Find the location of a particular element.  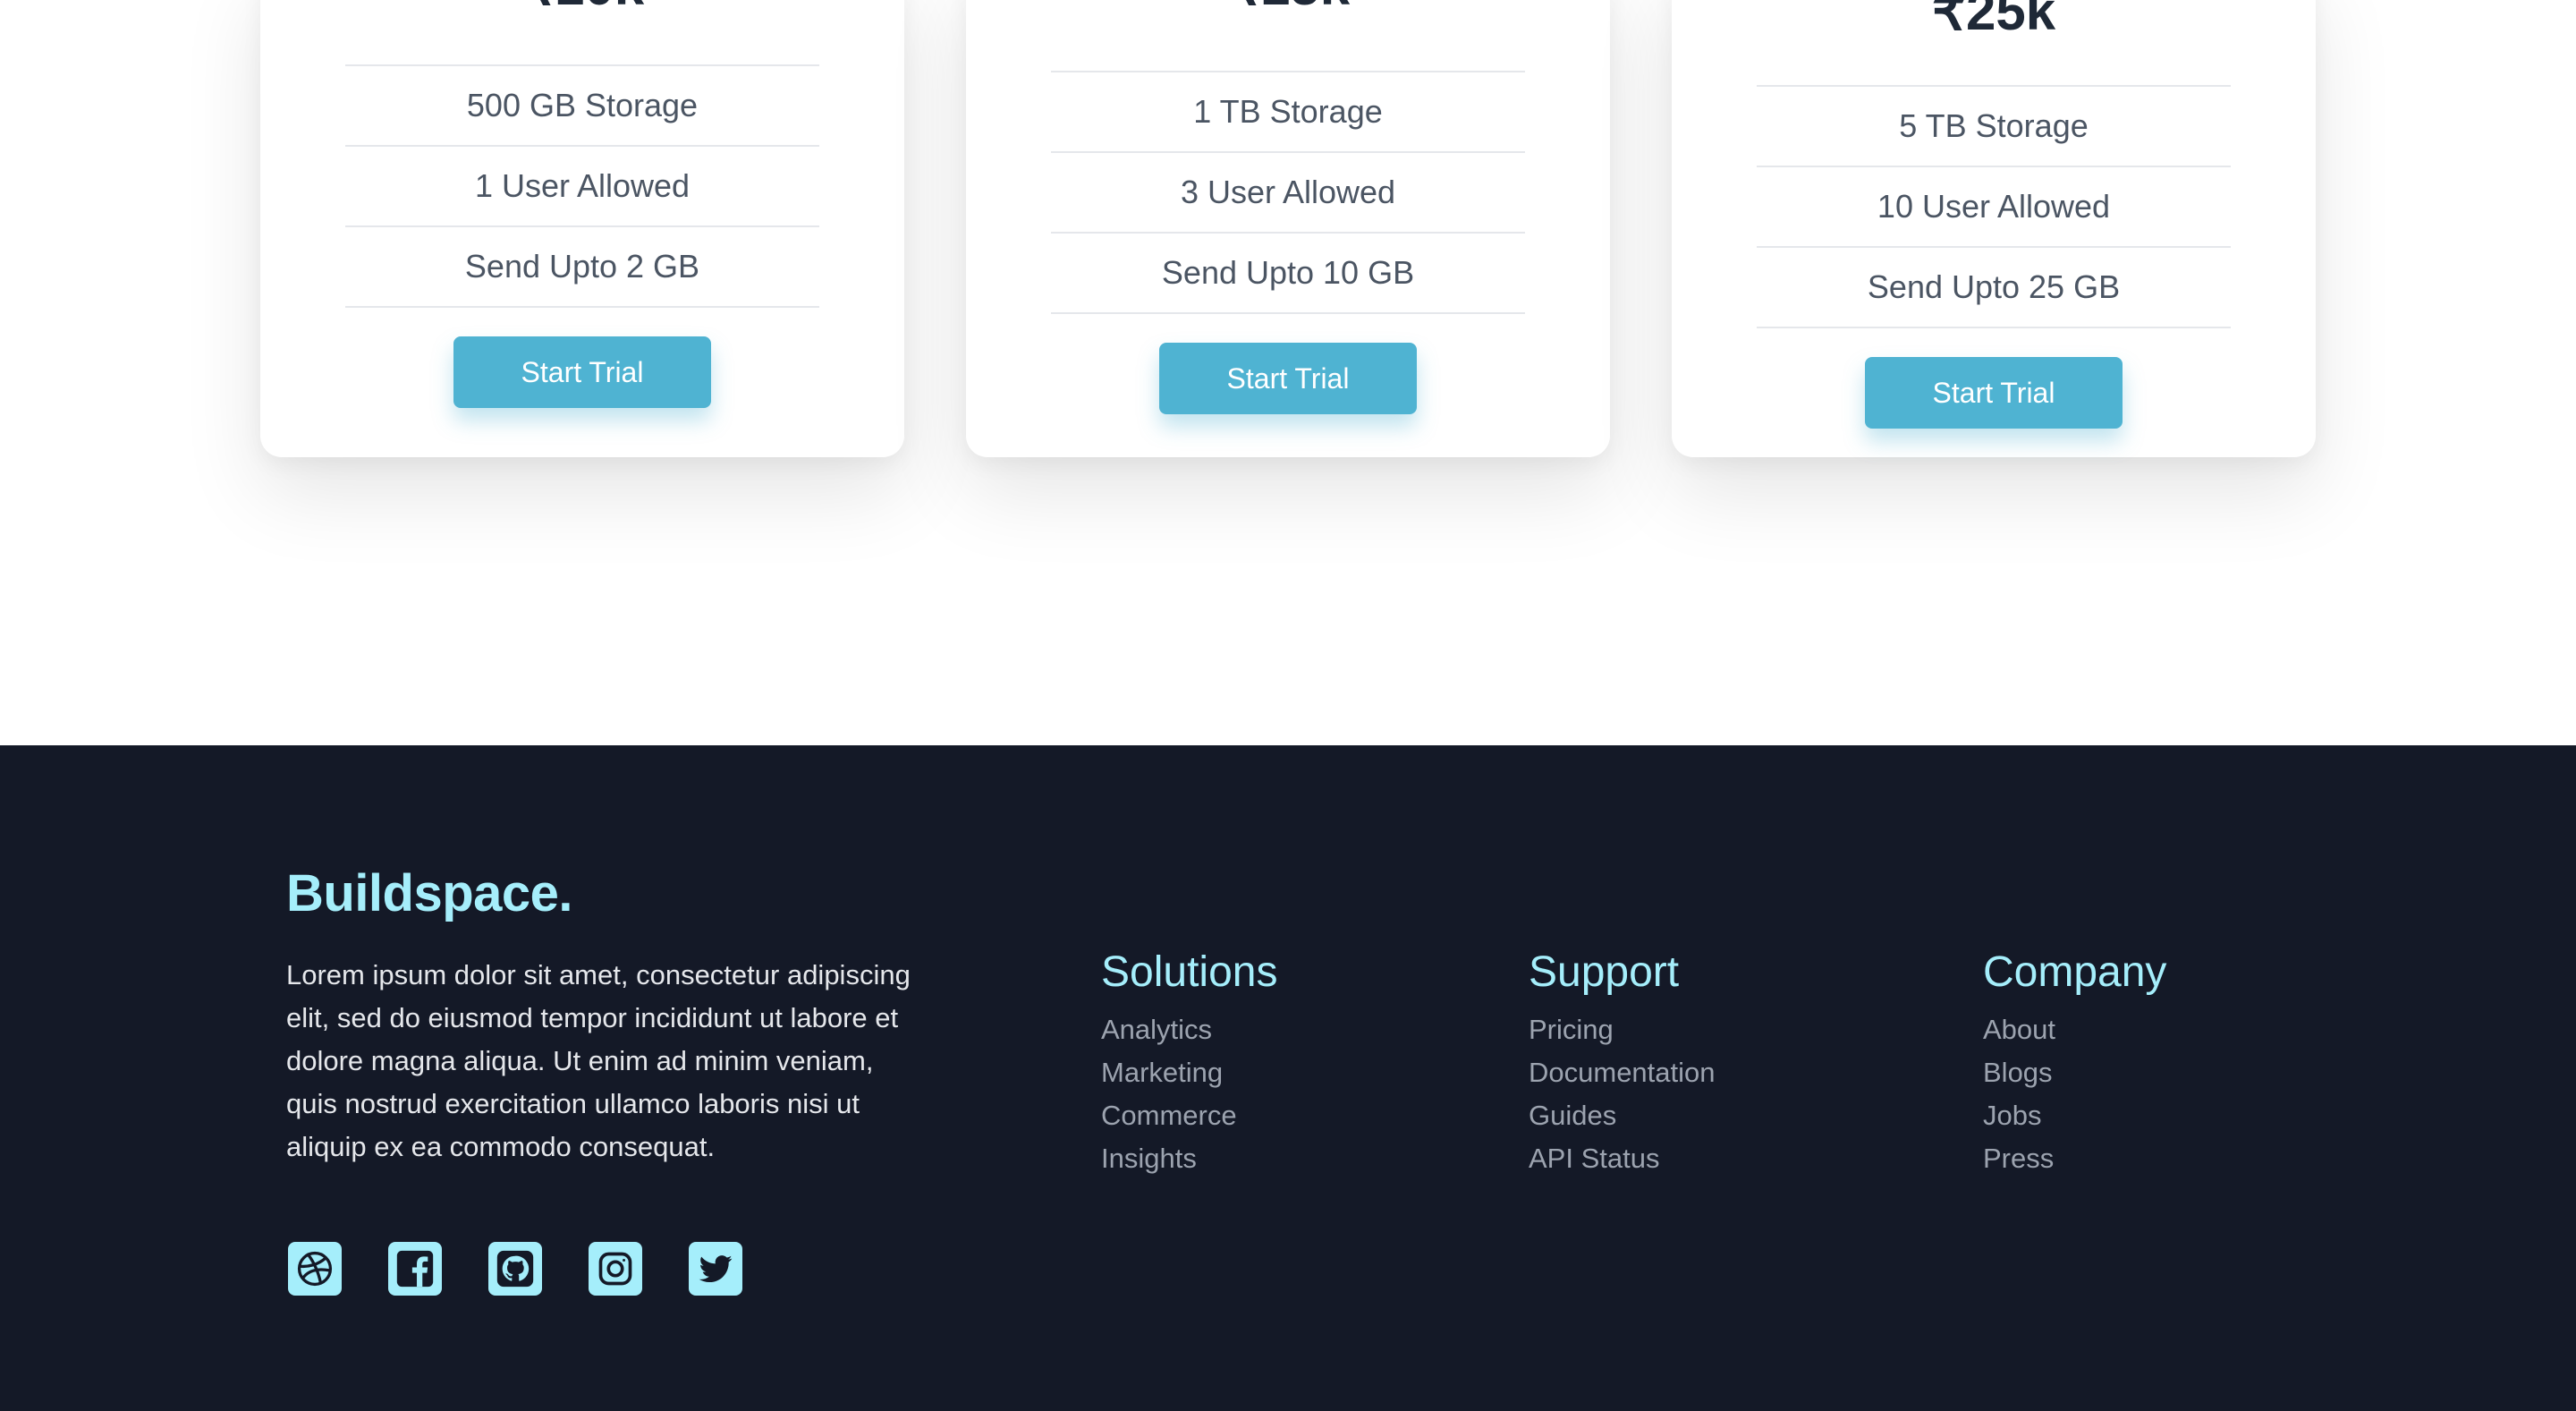

footer-link-analytics: Analytics is located at coordinates (1189, 1030).